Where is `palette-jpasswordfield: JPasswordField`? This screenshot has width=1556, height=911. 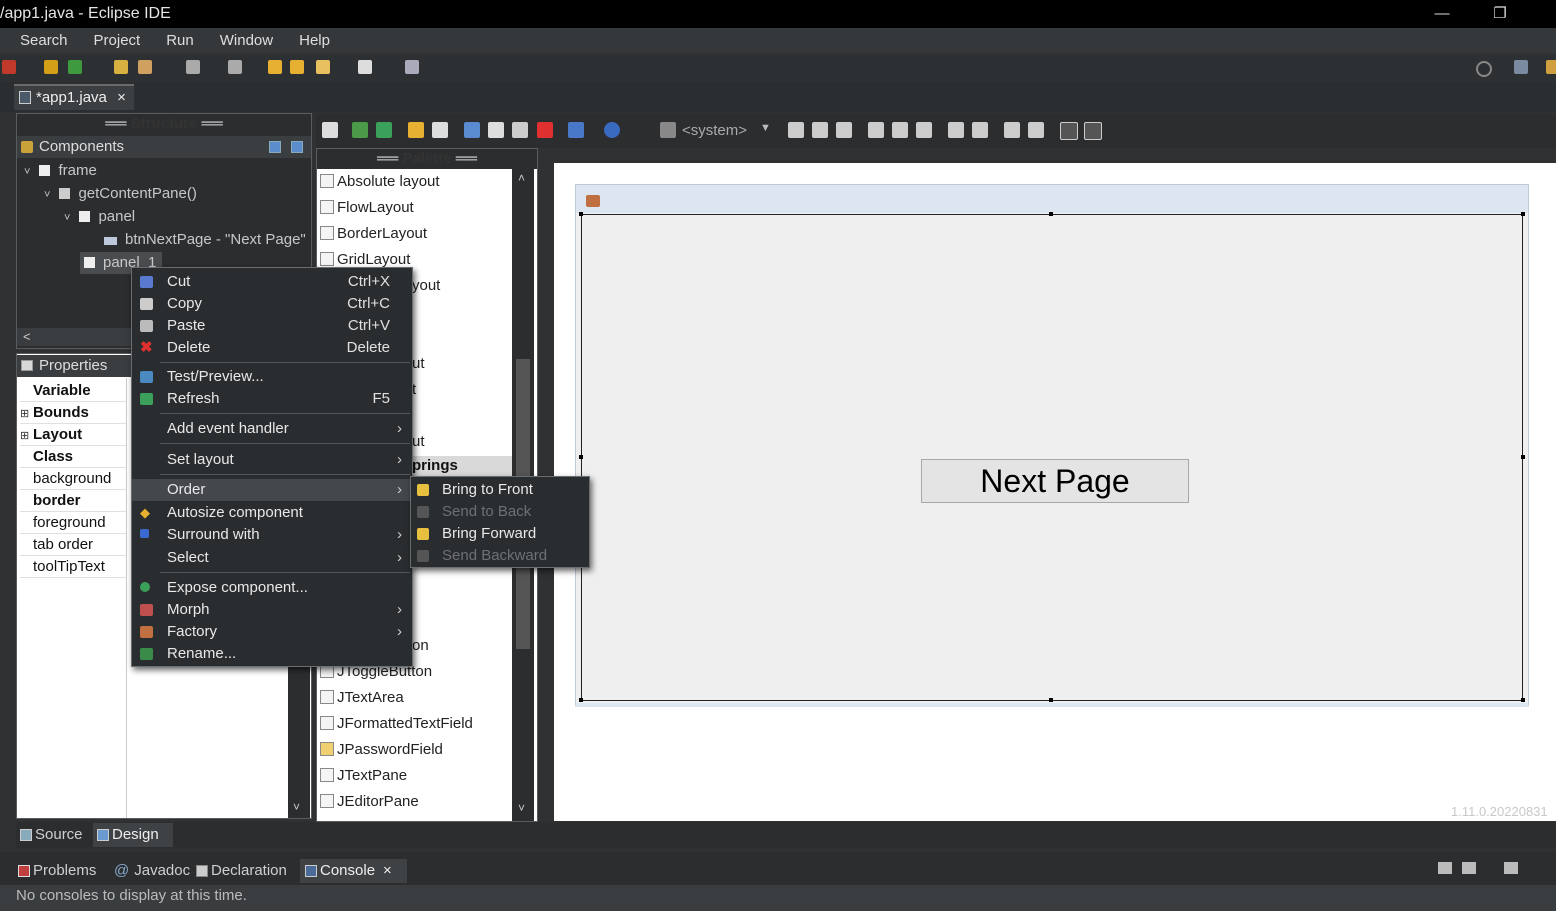 palette-jpasswordfield: JPasswordField is located at coordinates (381, 750).